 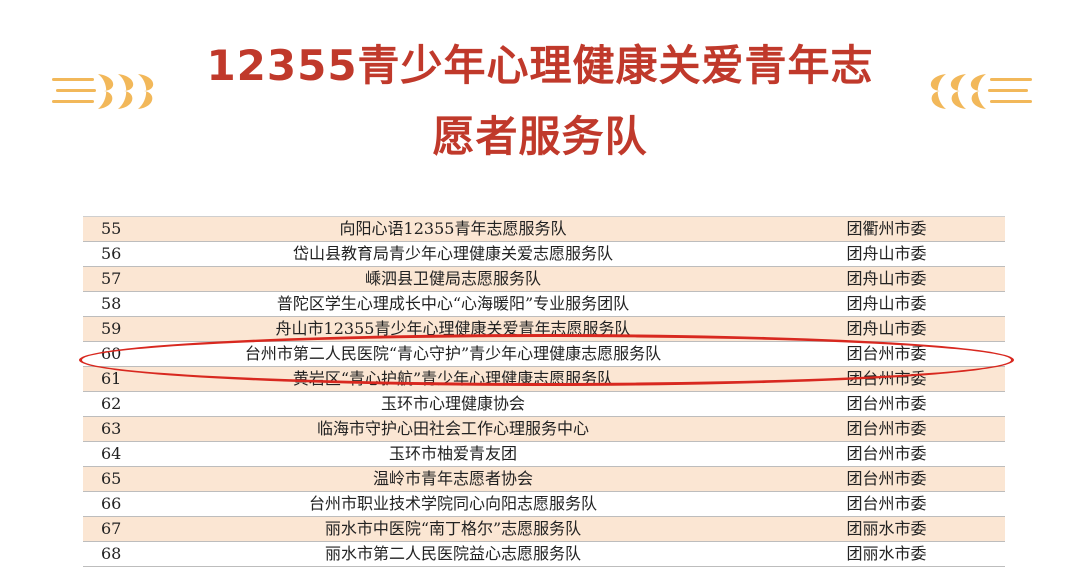 What do you see at coordinates (110, 229) in the screenshot?
I see `row-number: 55` at bounding box center [110, 229].